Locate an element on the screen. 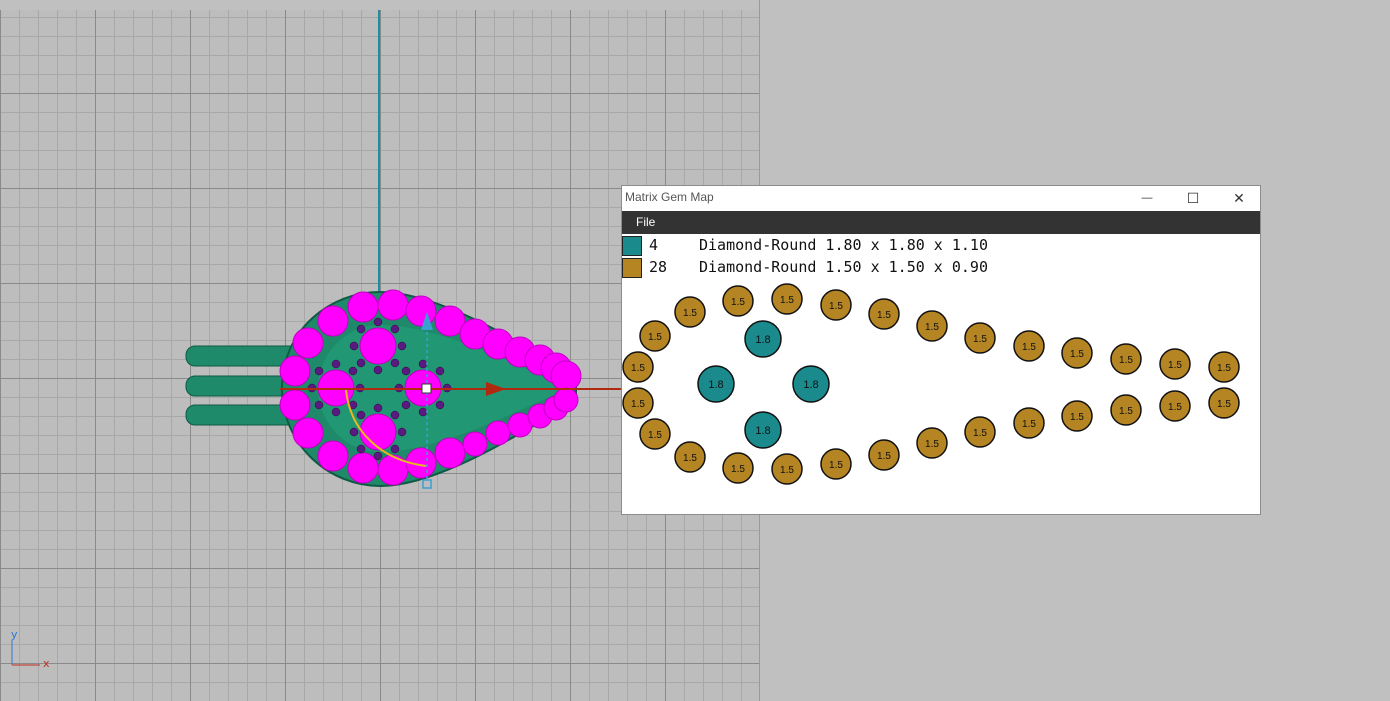 This screenshot has width=1390, height=701. gizmo-handle-bottom is located at coordinates (427, 484).